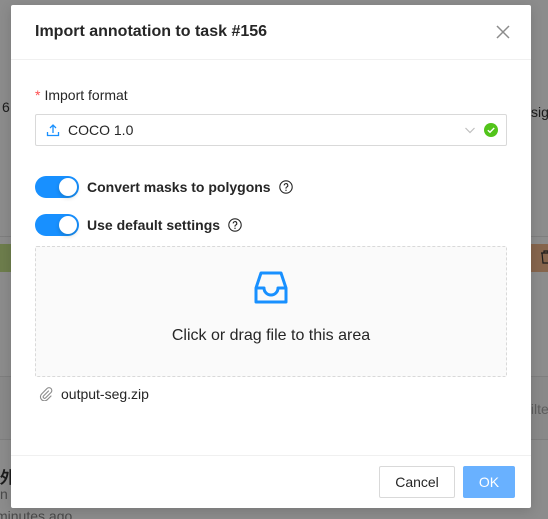 This screenshot has height=519, width=548. What do you see at coordinates (105, 394) in the screenshot?
I see `file-name: output-seg.zip` at bounding box center [105, 394].